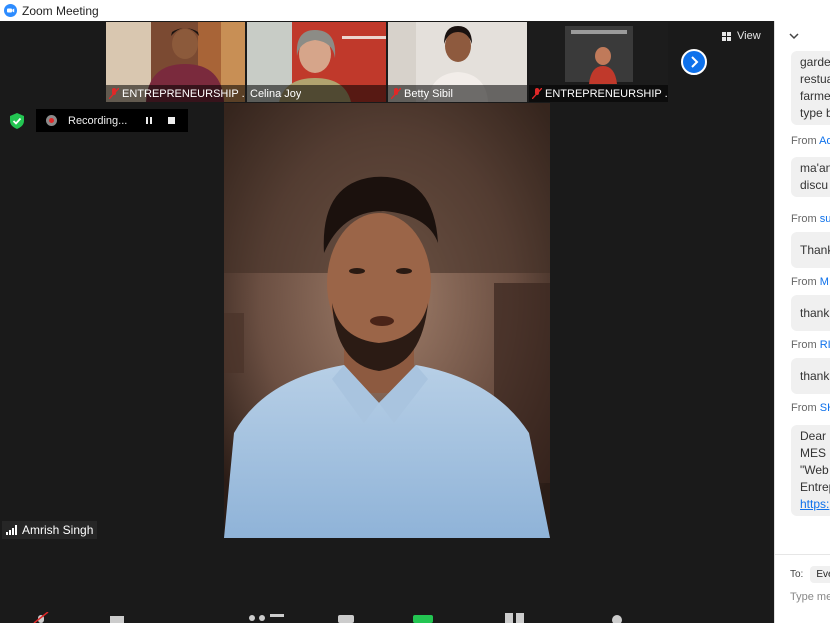  I want to click on participant-tile: Betty Sibil, so click(457, 62).